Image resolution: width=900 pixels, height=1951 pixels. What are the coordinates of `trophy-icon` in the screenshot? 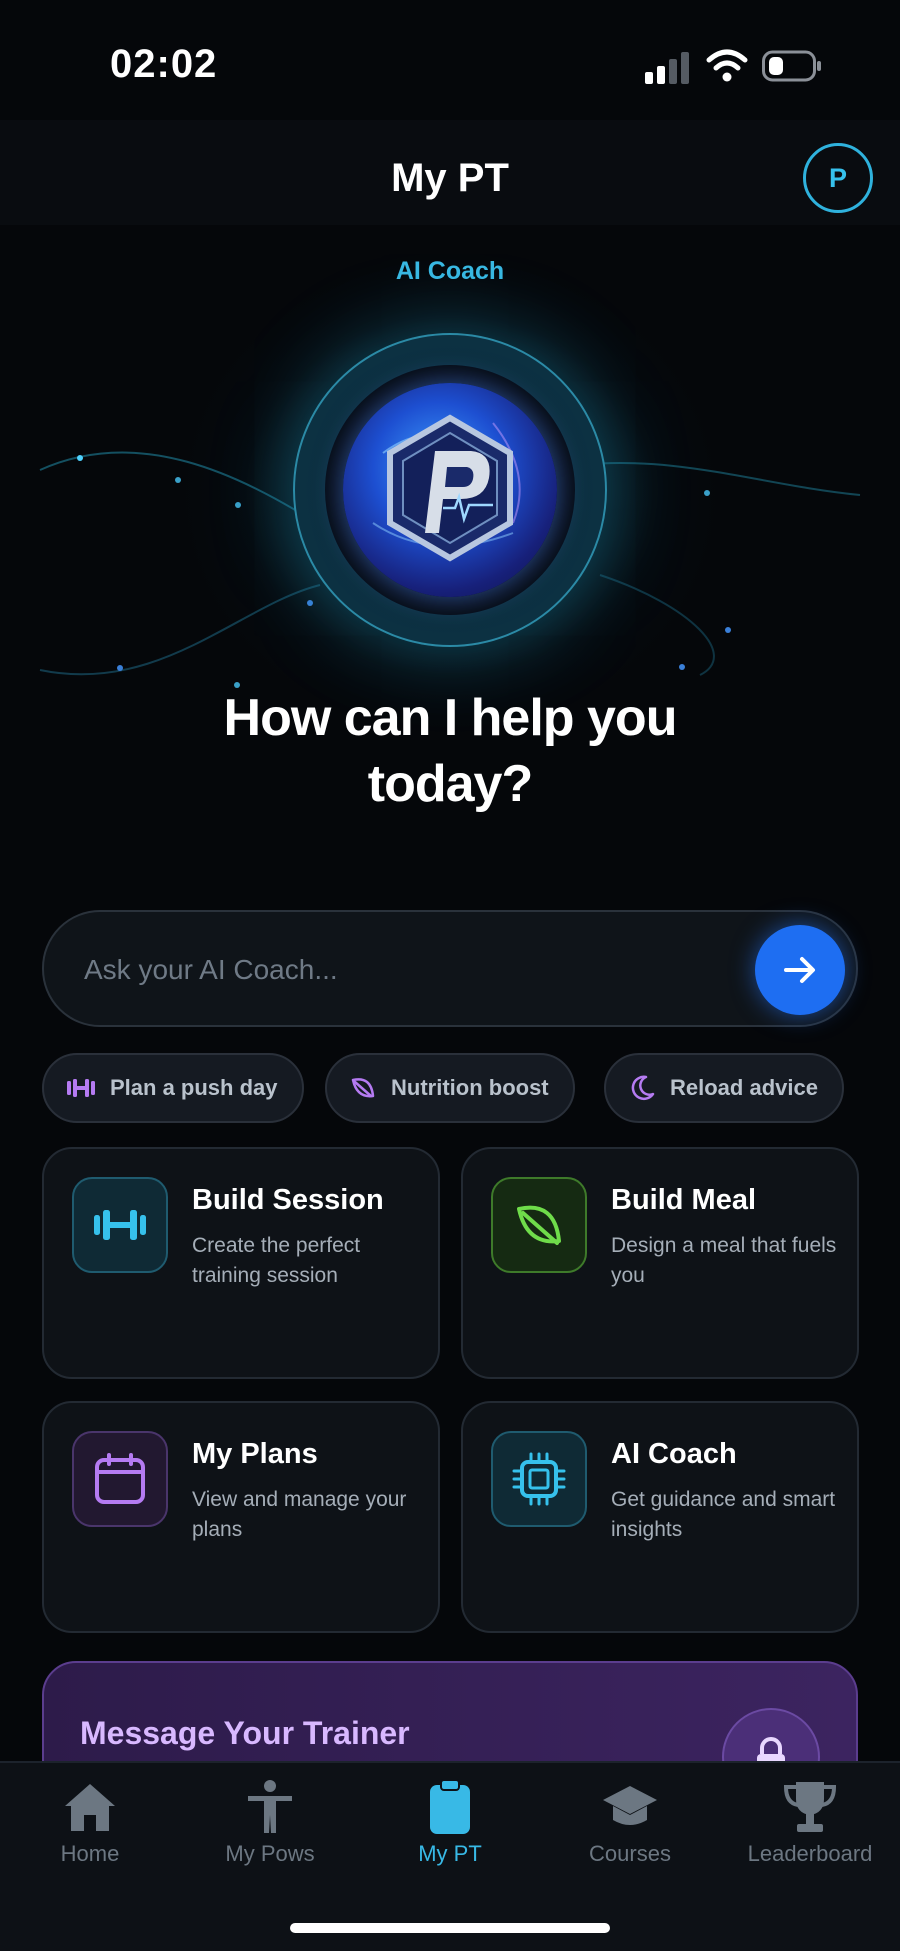 It's located at (810, 1807).